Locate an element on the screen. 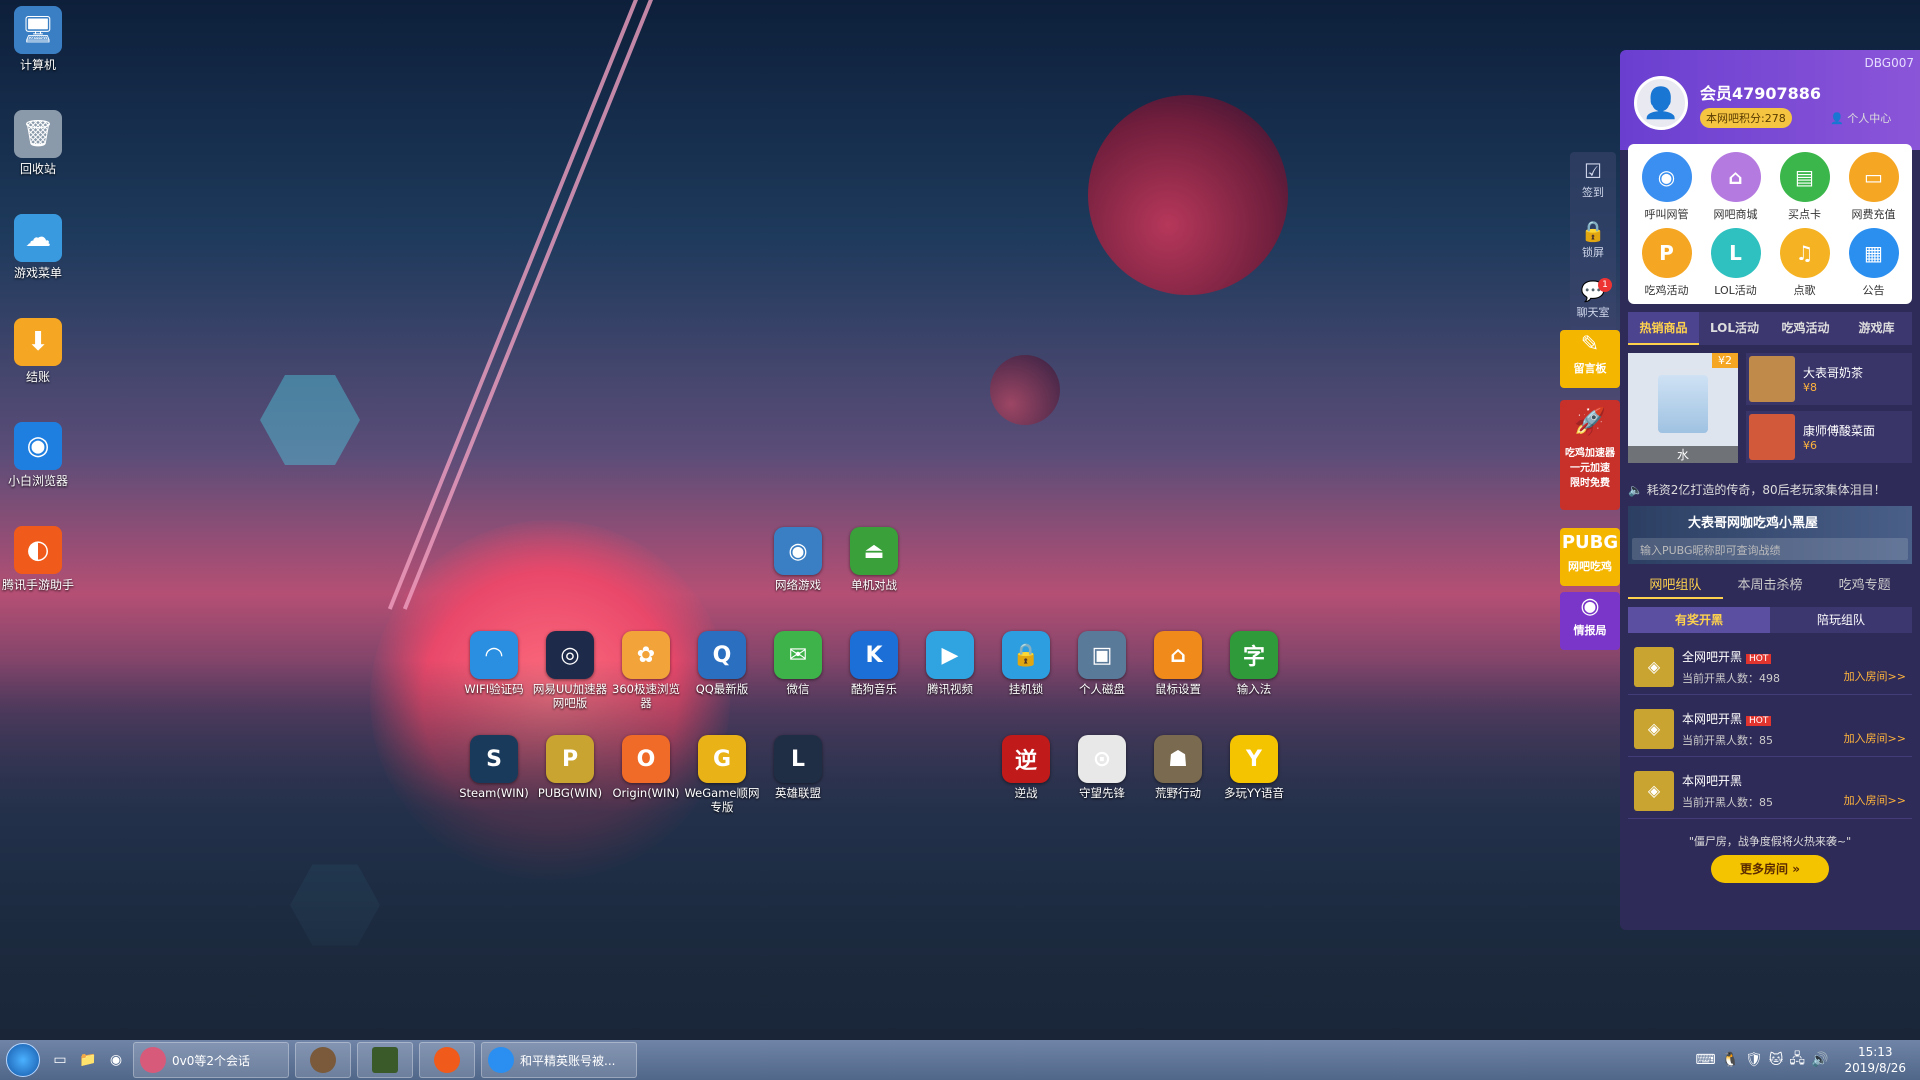 This screenshot has width=1920, height=1080. avatar: 👤 is located at coordinates (1661, 103).